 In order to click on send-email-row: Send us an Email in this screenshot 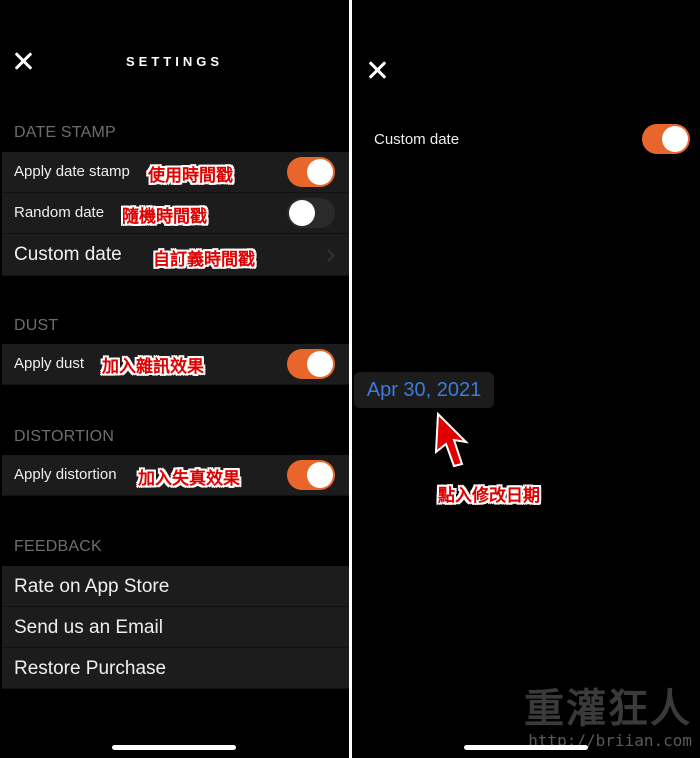, I will do `click(175, 627)`.